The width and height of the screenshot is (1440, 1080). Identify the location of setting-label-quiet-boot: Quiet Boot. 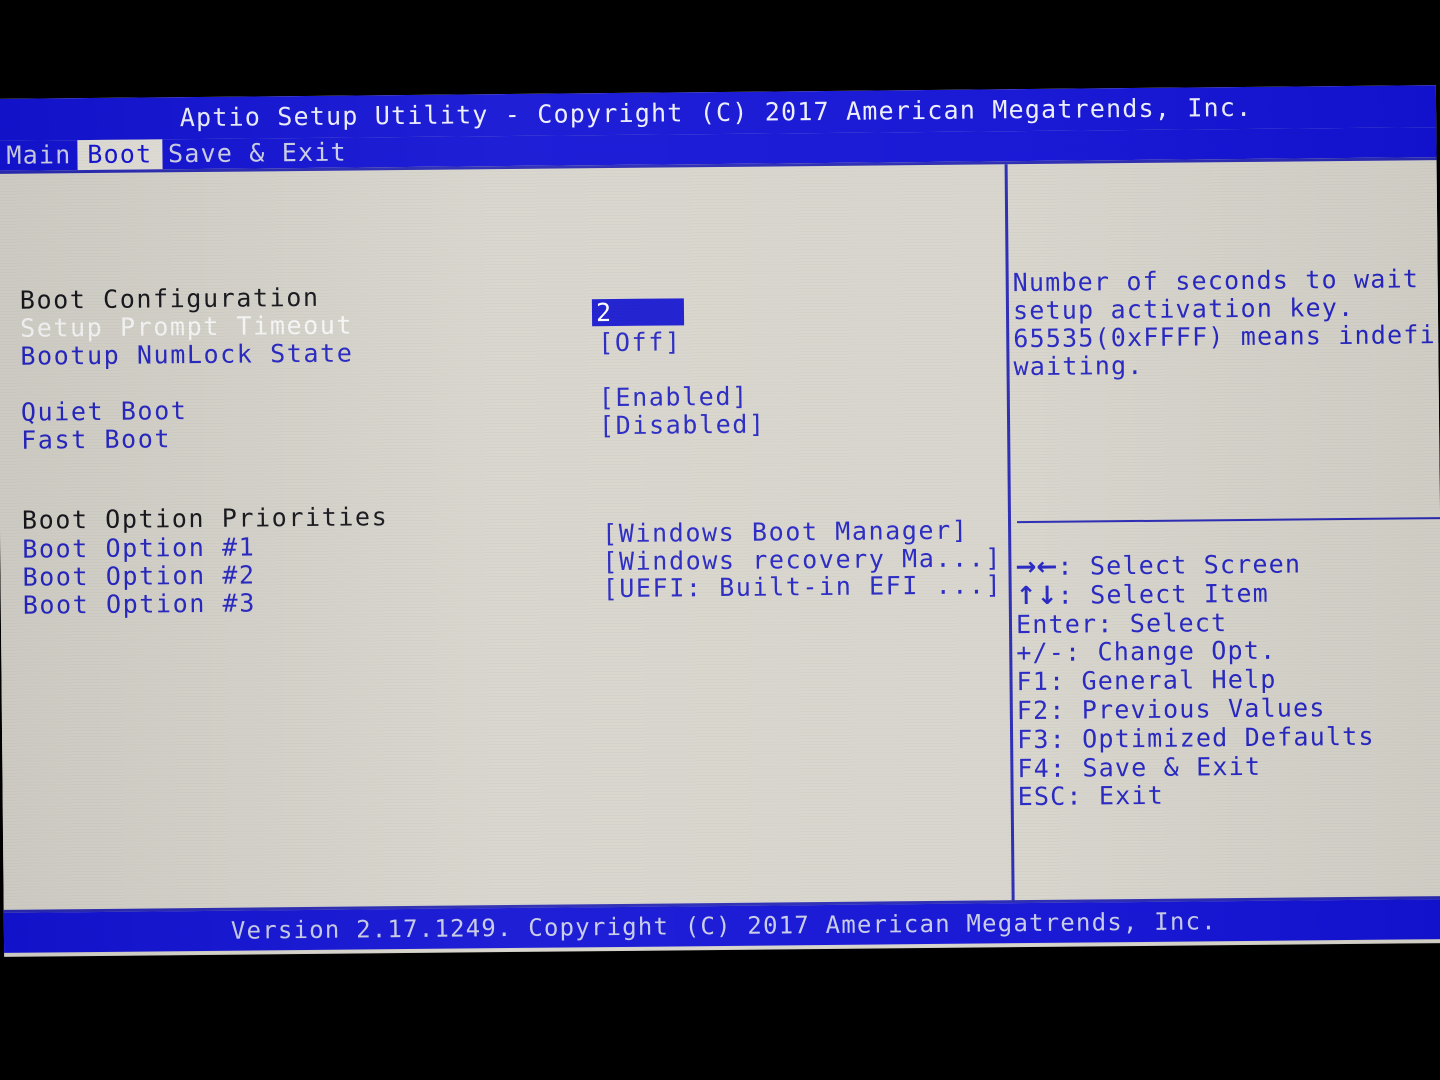
(104, 411).